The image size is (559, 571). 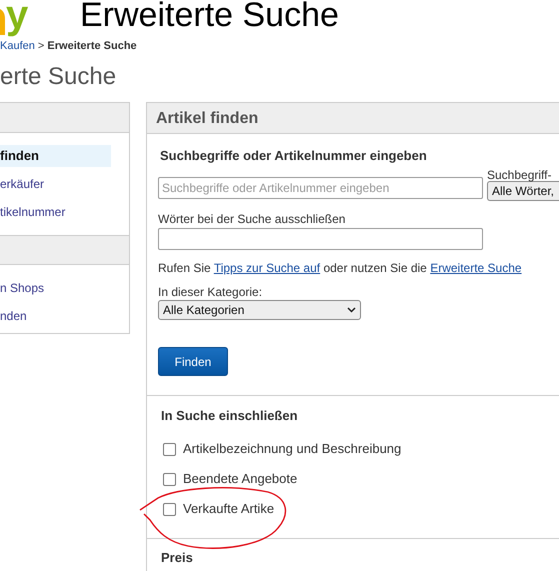 I want to click on field-label: In dieser Kategorie:, so click(x=211, y=291).